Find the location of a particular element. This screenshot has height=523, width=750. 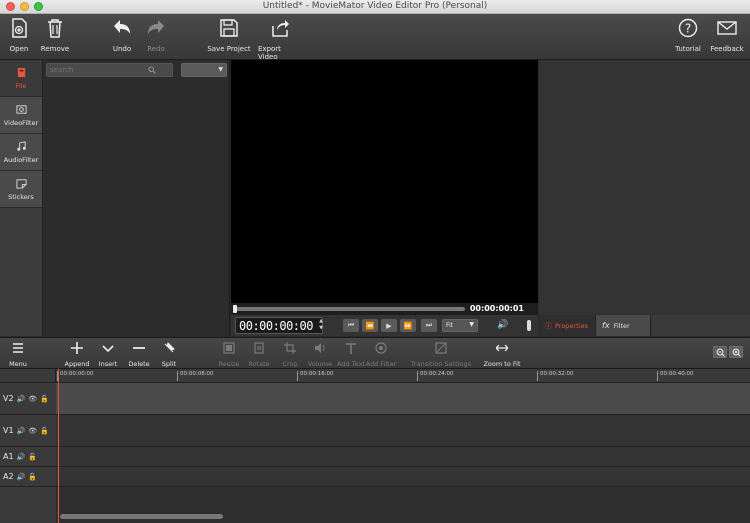

volume-slider is located at coordinates (529, 325).